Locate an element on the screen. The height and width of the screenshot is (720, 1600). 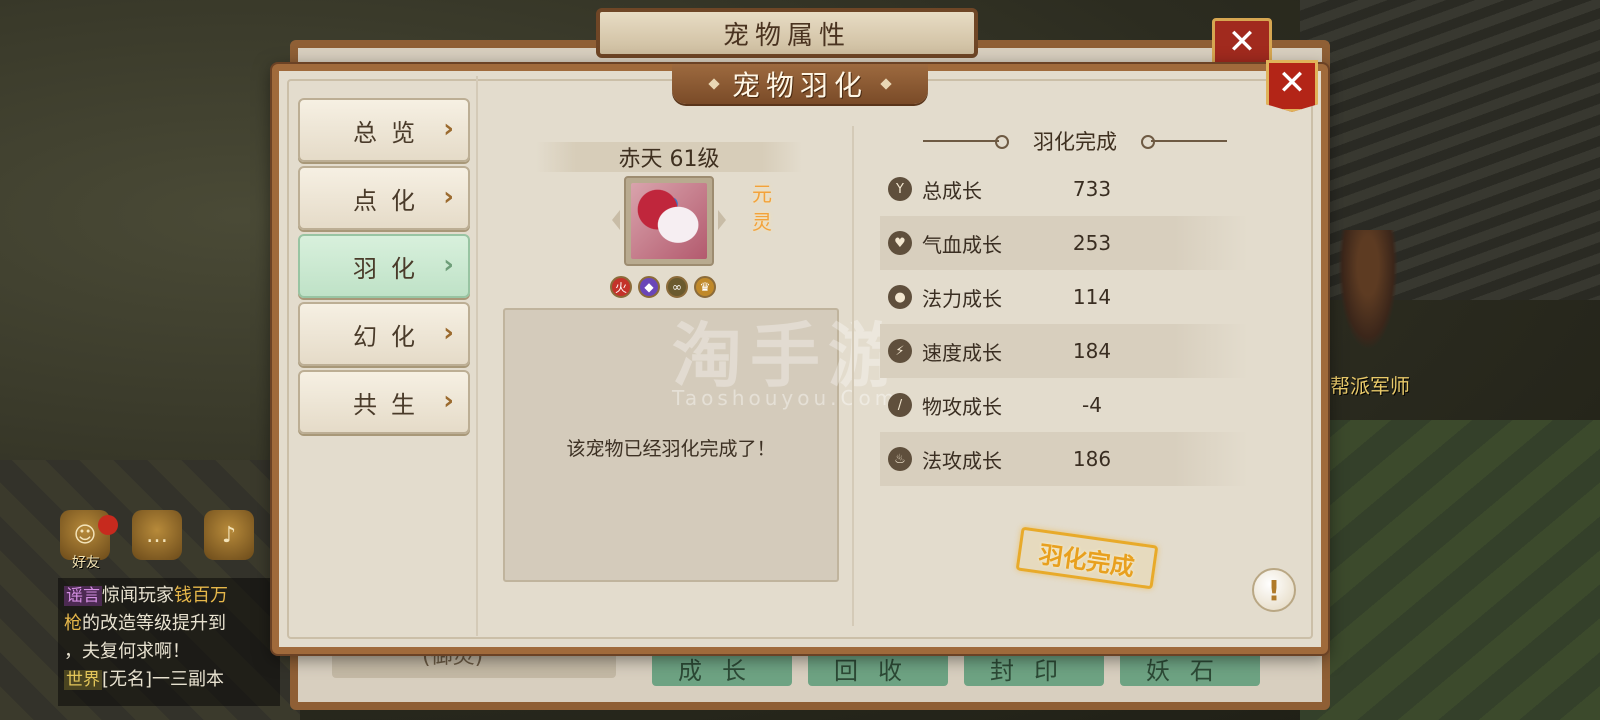
friend-notification-dot is located at coordinates (108, 525).